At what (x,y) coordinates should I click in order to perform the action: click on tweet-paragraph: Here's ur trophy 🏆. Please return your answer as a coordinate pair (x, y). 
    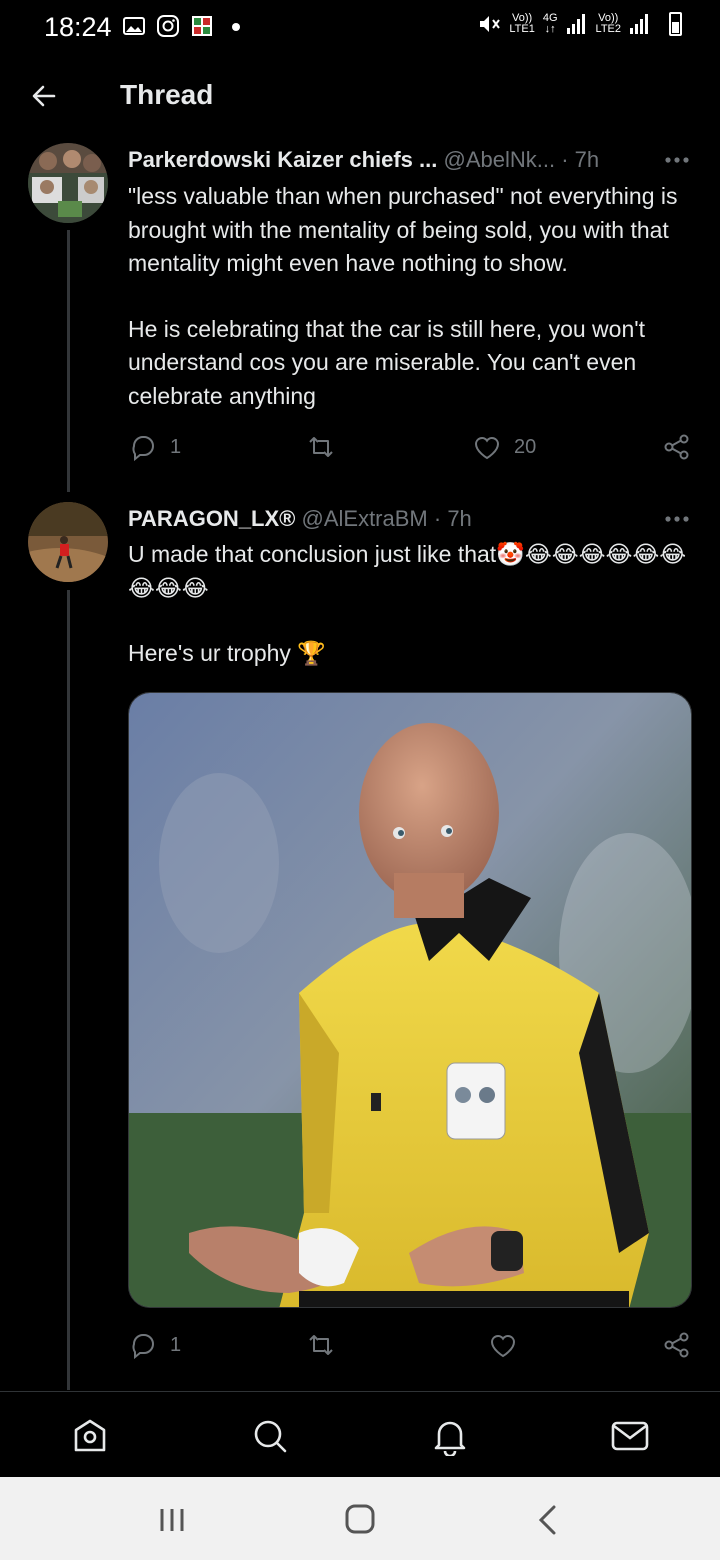
    Looking at the image, I should click on (227, 653).